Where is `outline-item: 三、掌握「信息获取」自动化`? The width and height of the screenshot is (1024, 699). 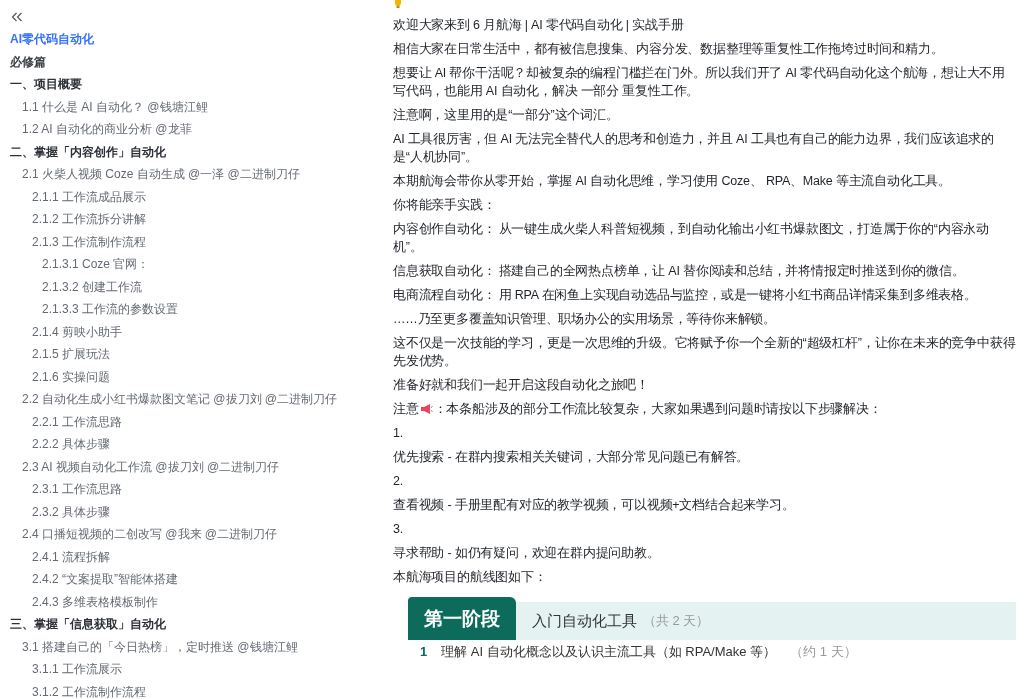
outline-item: 三、掌握「信息获取」自动化 is located at coordinates (88, 624).